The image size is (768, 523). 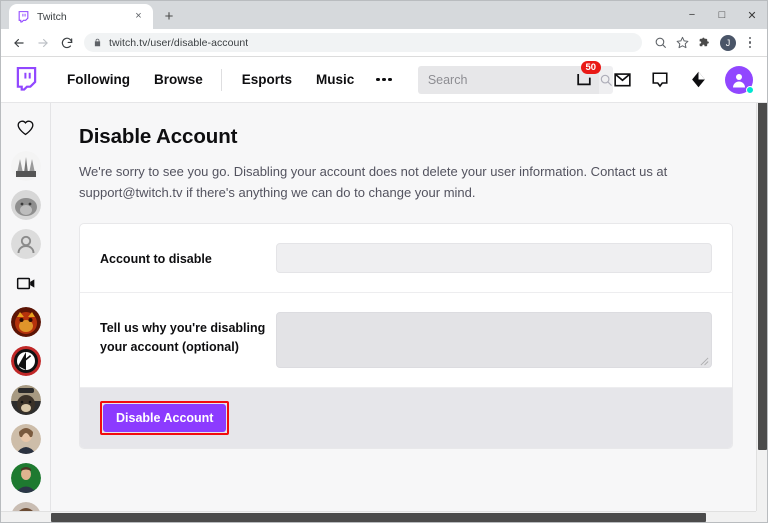 I want to click on page-horizontal-scrollbar, so click(x=378, y=516).